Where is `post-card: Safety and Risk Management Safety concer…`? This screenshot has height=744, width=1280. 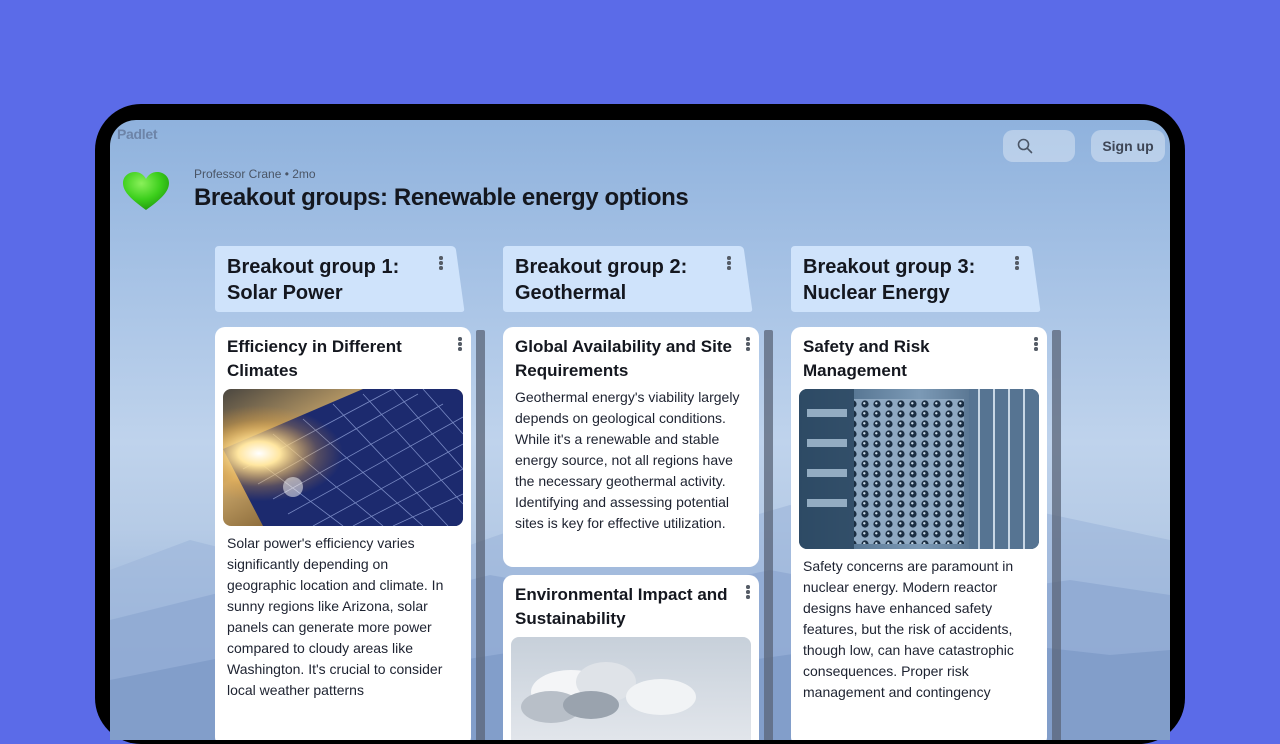 post-card: Safety and Risk Management Safety concer… is located at coordinates (919, 533).